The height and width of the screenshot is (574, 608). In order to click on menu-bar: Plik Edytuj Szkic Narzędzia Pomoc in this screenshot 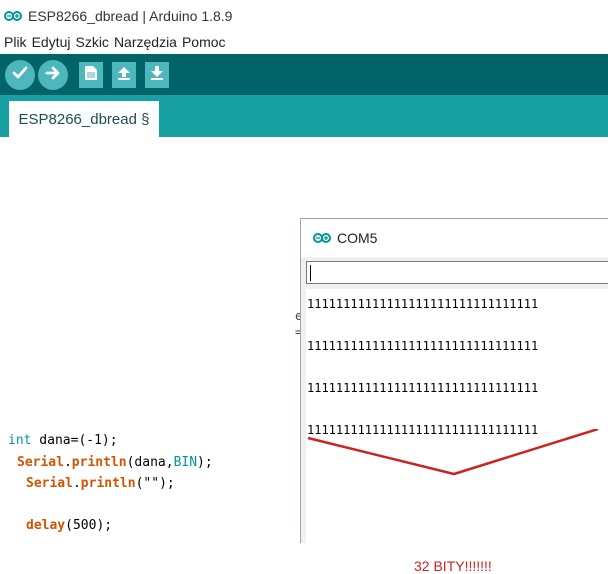, I will do `click(304, 42)`.